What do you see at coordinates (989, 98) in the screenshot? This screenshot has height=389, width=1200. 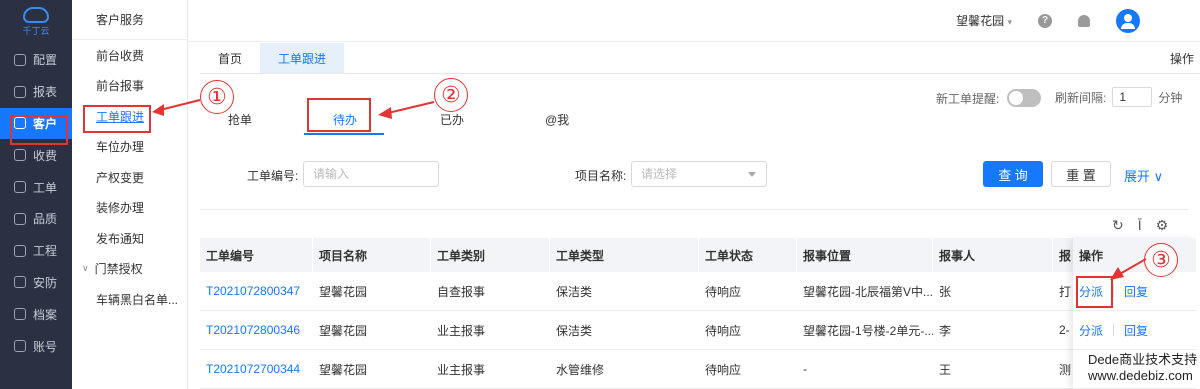 I see `new-ticket-remind: 新工单提醒:` at bounding box center [989, 98].